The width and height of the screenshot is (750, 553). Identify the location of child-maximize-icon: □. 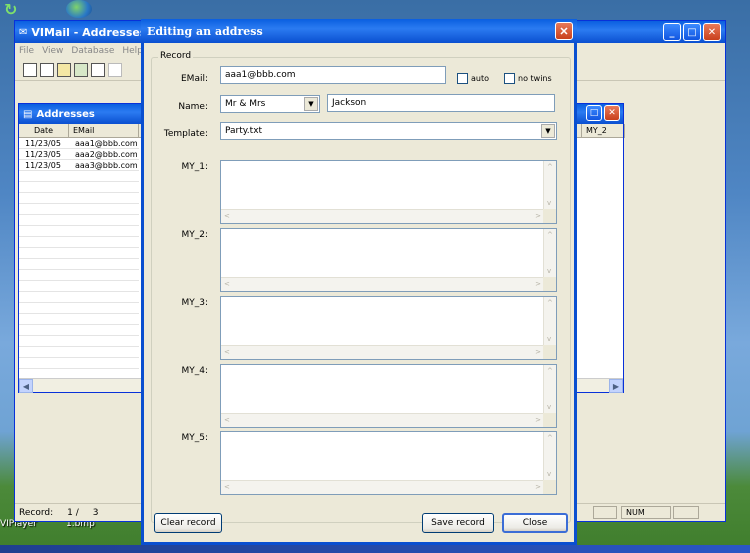
(594, 113).